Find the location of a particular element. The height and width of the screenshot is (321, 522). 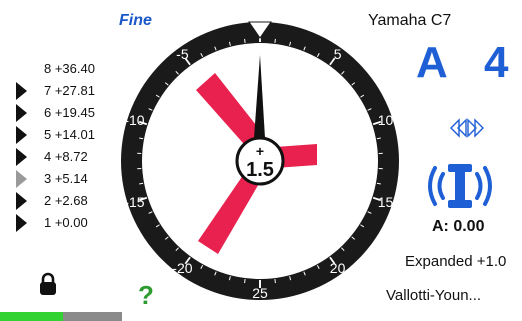

partial-row: 1 +0.00 is located at coordinates (65, 223).